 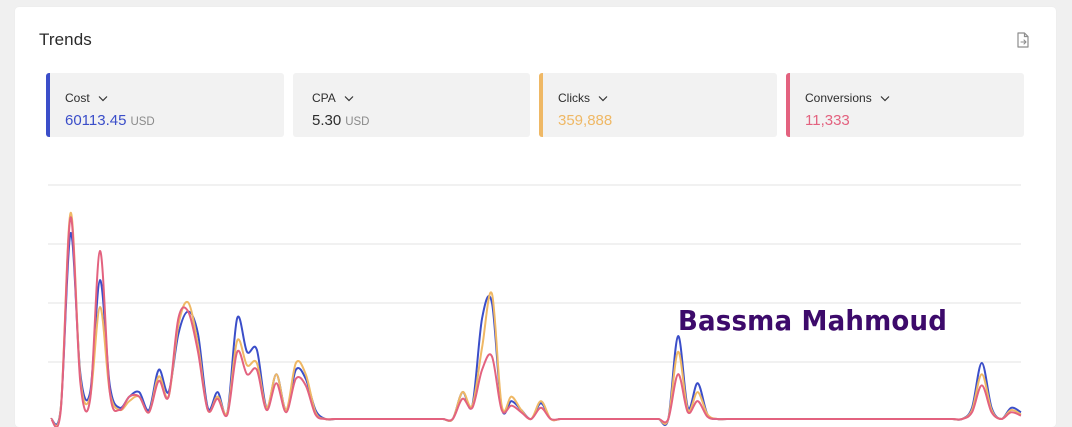 I want to click on metric-card-cpa: CPA 5.30 USD, so click(x=411, y=105).